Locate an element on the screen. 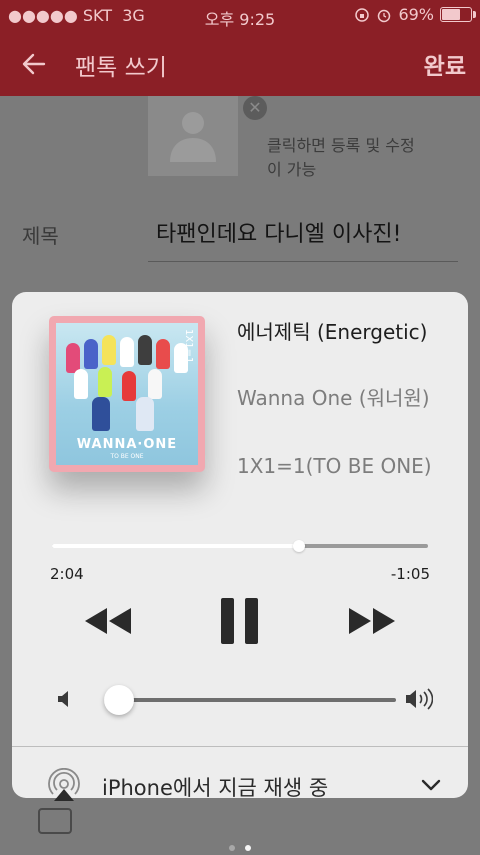 This screenshot has height=855, width=480. album-subtitle: TO BE ONE is located at coordinates (127, 456).